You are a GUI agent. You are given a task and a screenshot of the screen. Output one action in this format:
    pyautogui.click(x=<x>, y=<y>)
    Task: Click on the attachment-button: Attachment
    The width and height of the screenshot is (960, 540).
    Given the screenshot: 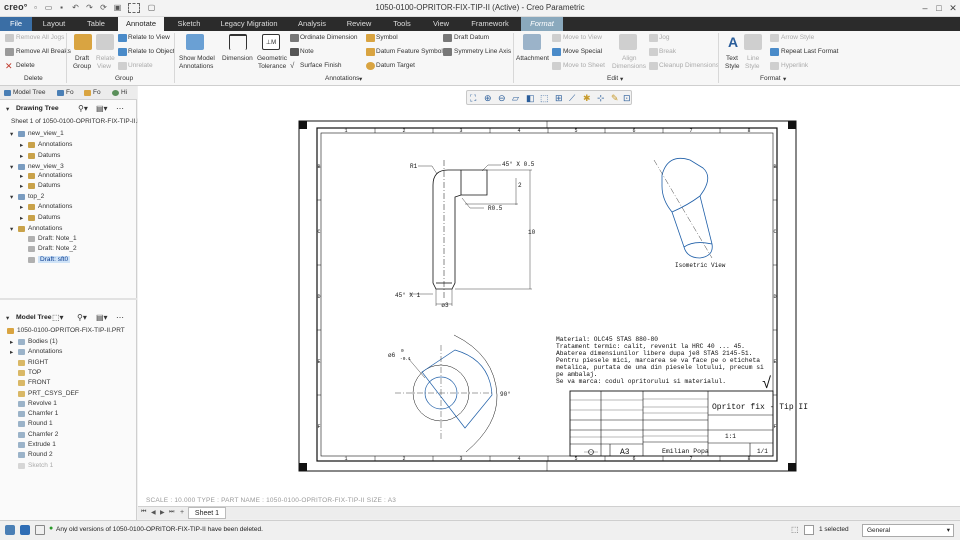 What is the action you would take?
    pyautogui.click(x=532, y=58)
    